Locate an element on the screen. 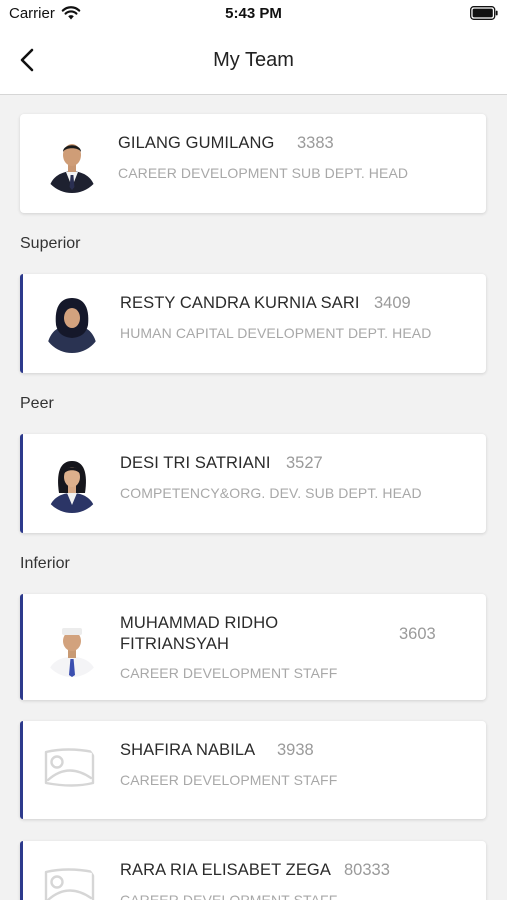 Image resolution: width=507 pixels, height=900 pixels. member-nik: 3527 is located at coordinates (304, 463).